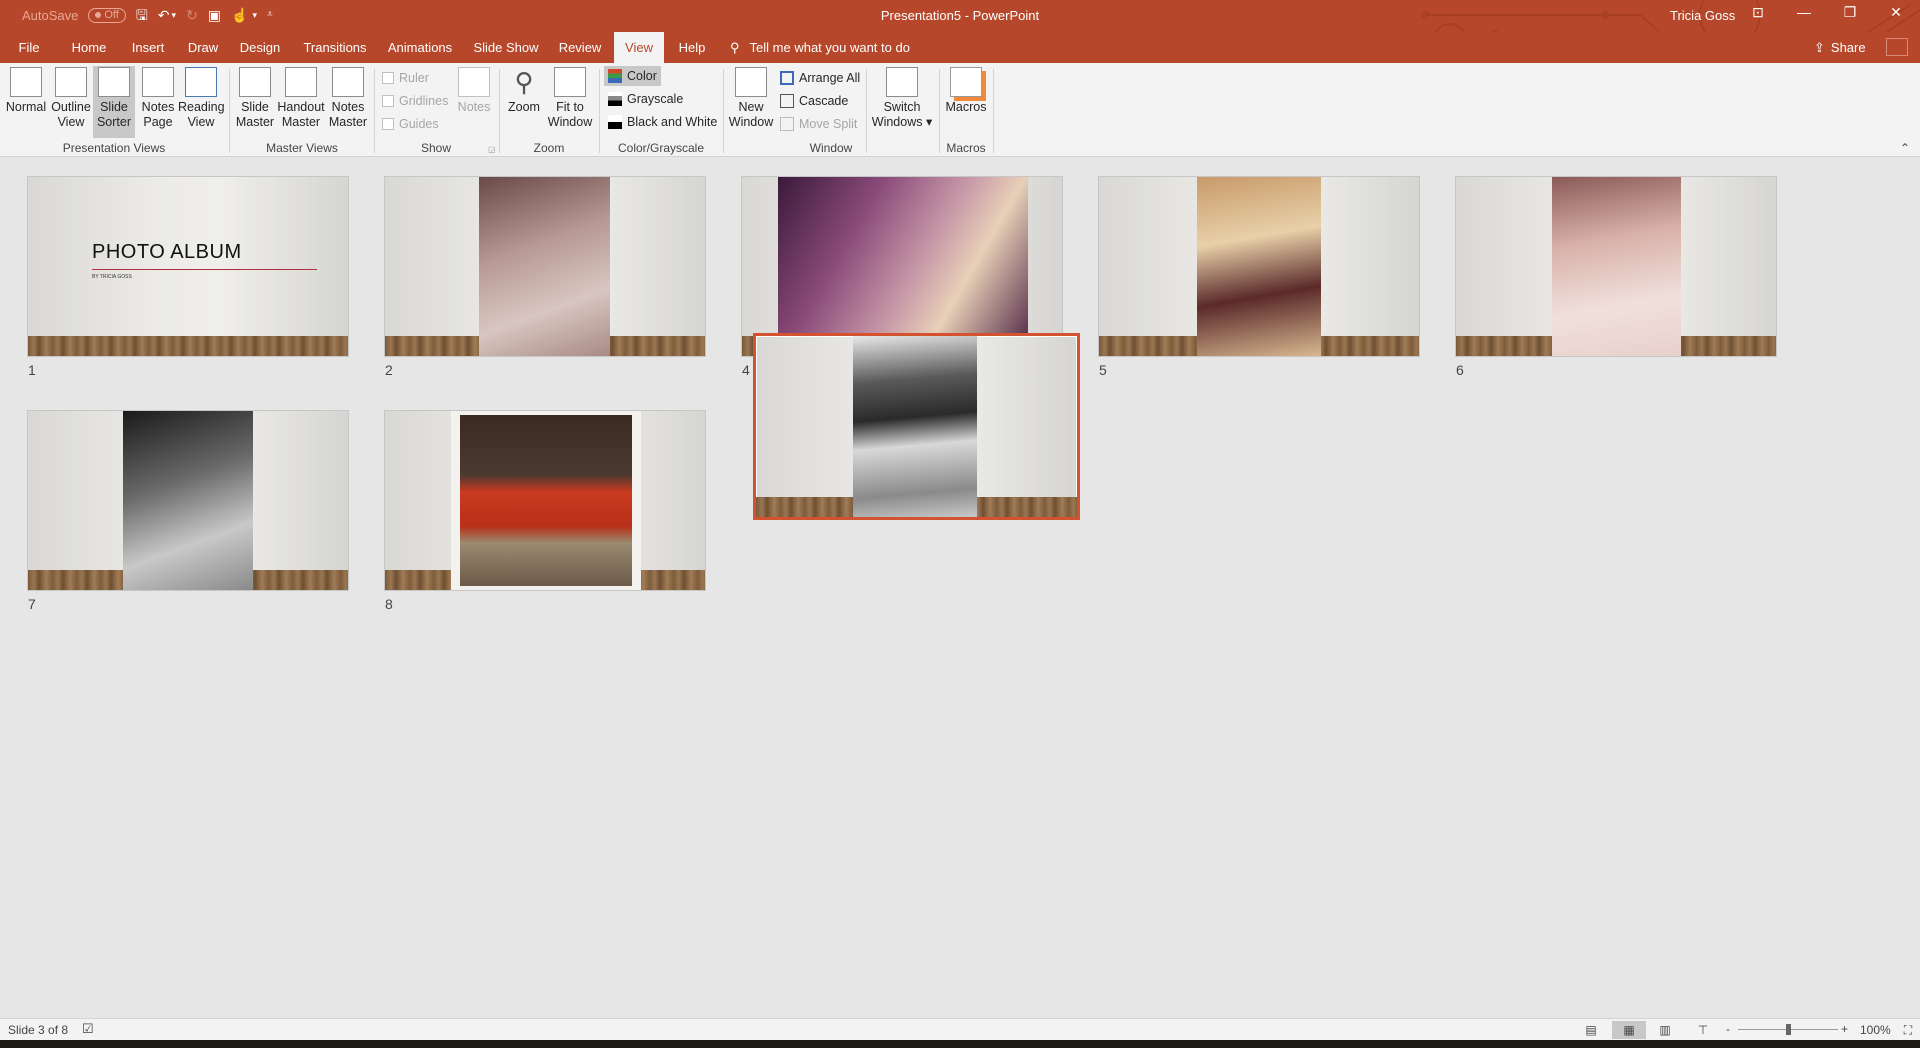 This screenshot has width=1920, height=1048. What do you see at coordinates (114, 102) in the screenshot?
I see `slide-sorter-button: Slide Sorter` at bounding box center [114, 102].